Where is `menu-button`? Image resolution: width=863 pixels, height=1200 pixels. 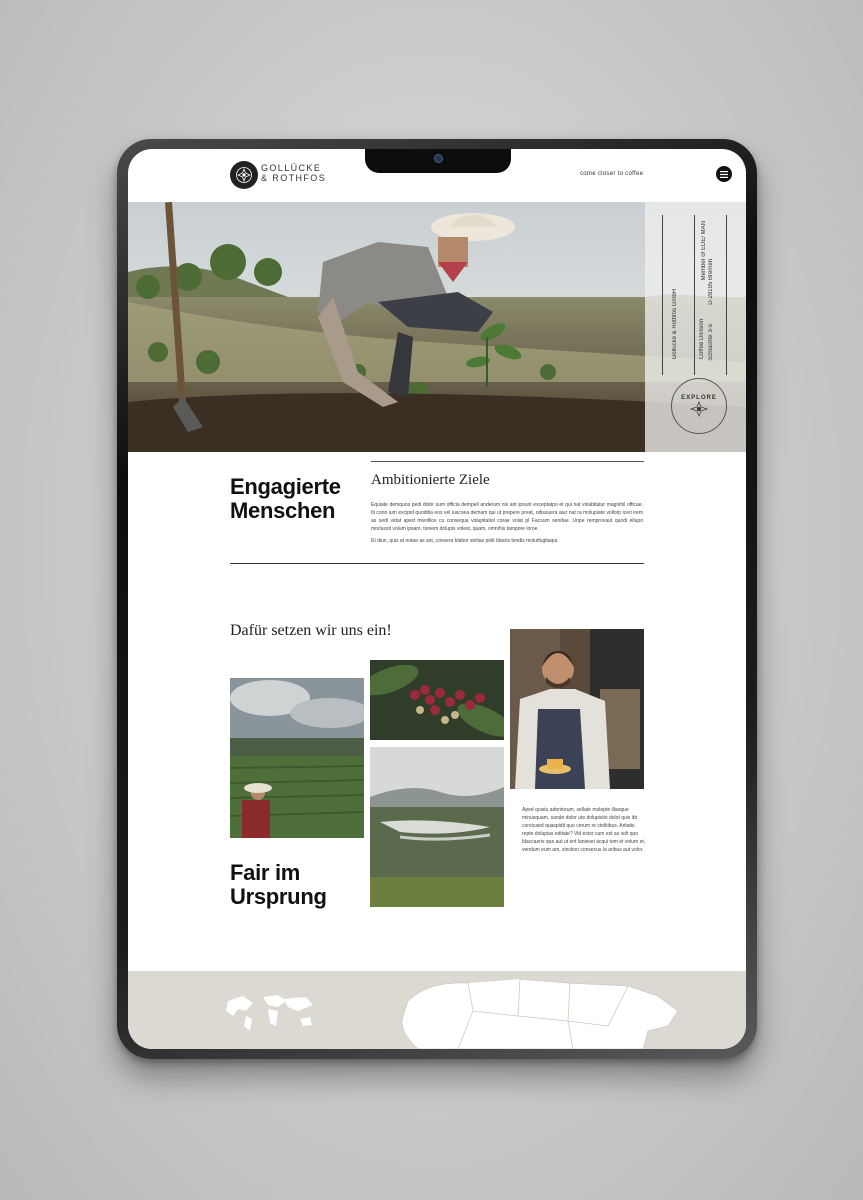 menu-button is located at coordinates (724, 174).